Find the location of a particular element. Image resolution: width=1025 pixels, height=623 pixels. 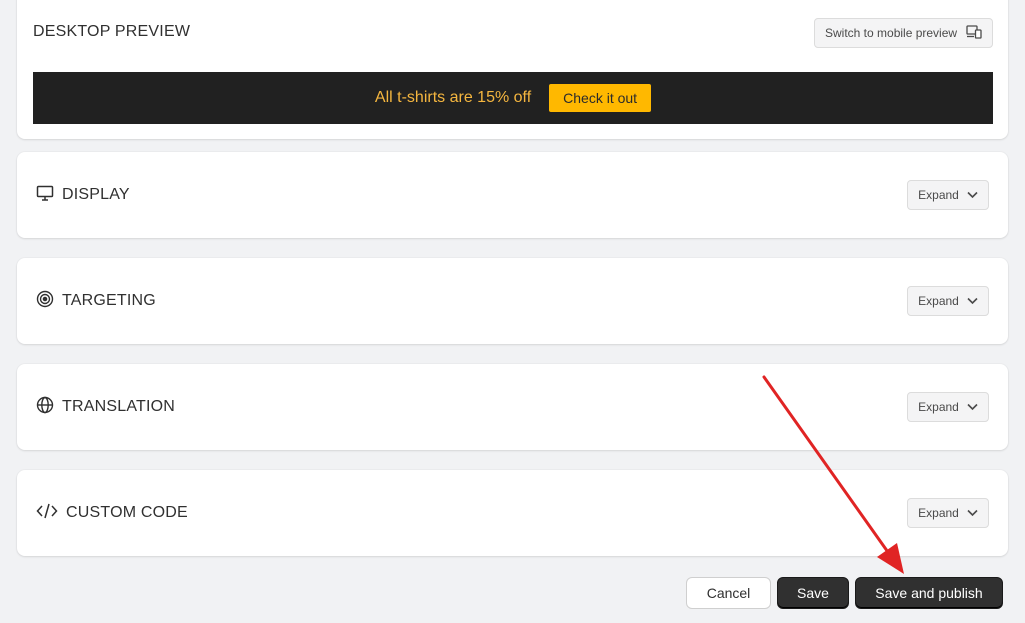

expand-display-button: Expand is located at coordinates (948, 195).